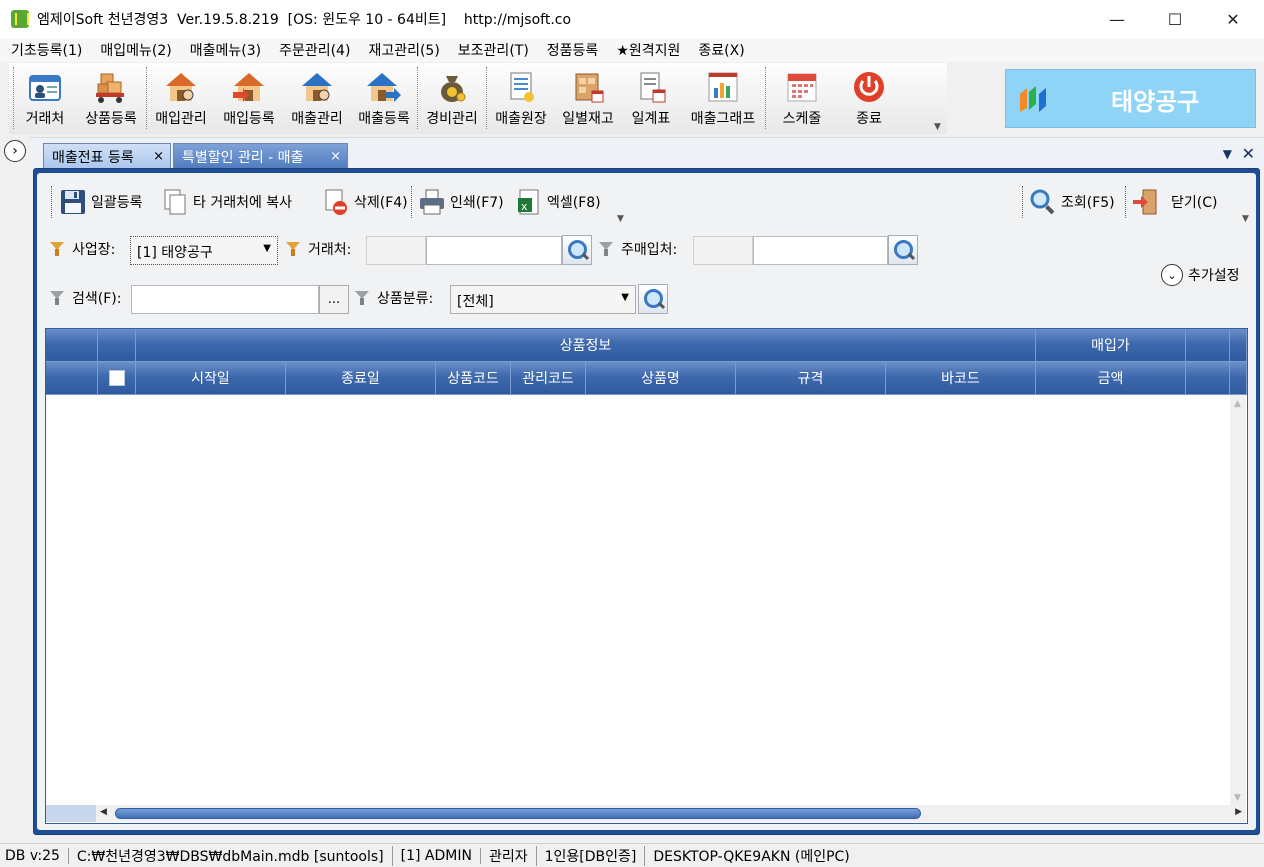  Describe the element at coordinates (869, 119) in the screenshot. I see `toolbar-label: 종료` at that location.